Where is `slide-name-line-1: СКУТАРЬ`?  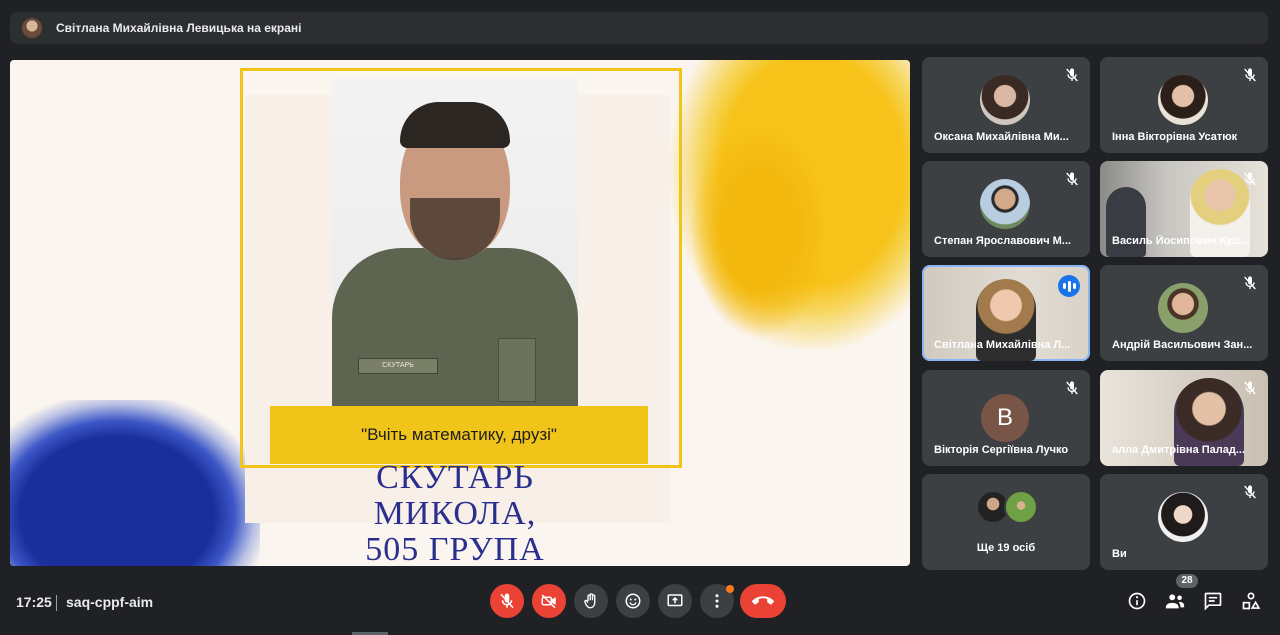 slide-name-line-1: СКУТАРЬ is located at coordinates (455, 477).